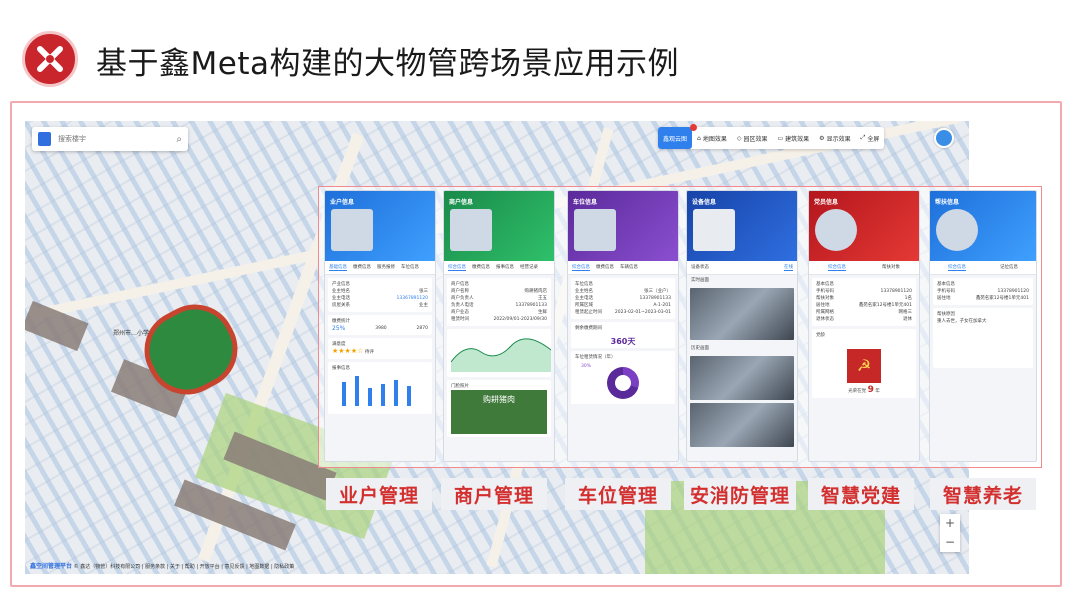 This screenshot has height=598, width=1080. I want to click on tab-payment: 缴费信息, so click(362, 267).